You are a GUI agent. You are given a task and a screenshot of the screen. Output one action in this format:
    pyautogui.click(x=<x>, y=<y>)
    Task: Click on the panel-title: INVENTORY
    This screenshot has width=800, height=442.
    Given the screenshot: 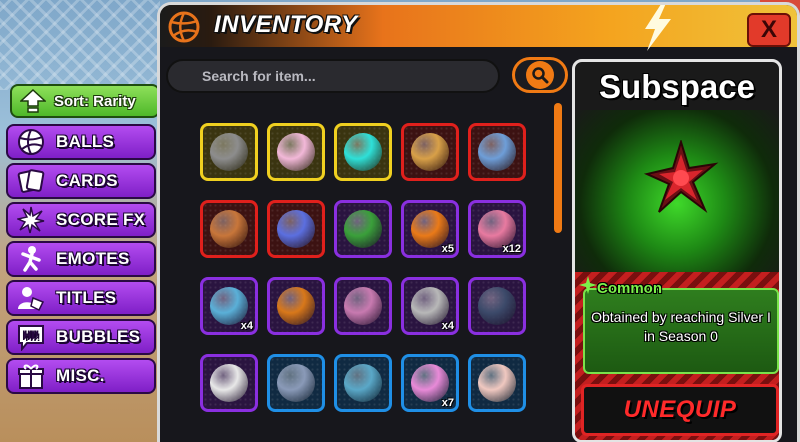 What is the action you would take?
    pyautogui.click(x=286, y=24)
    